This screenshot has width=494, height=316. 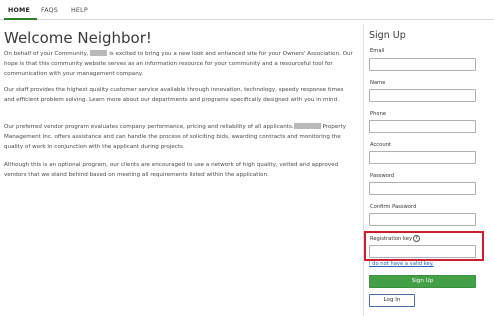 What do you see at coordinates (422, 157) in the screenshot?
I see `account-field` at bounding box center [422, 157].